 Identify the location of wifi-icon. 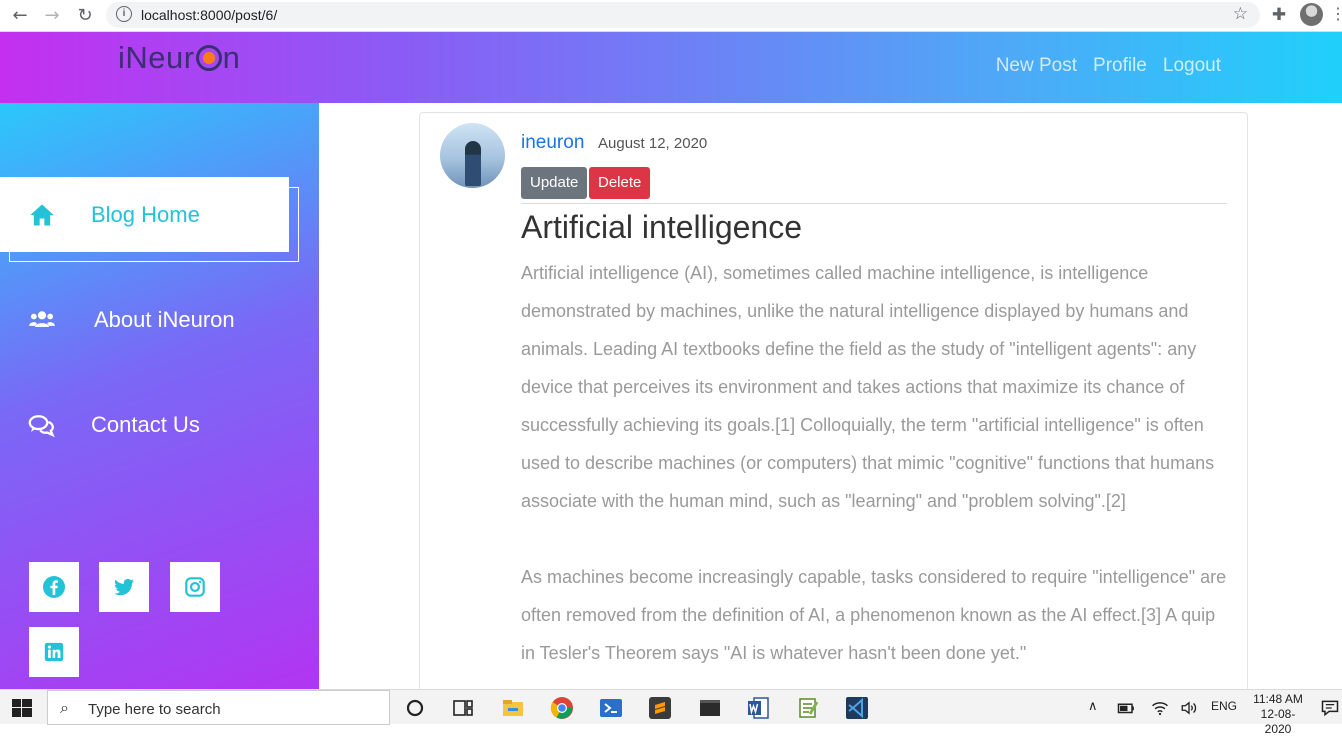
(1160, 708).